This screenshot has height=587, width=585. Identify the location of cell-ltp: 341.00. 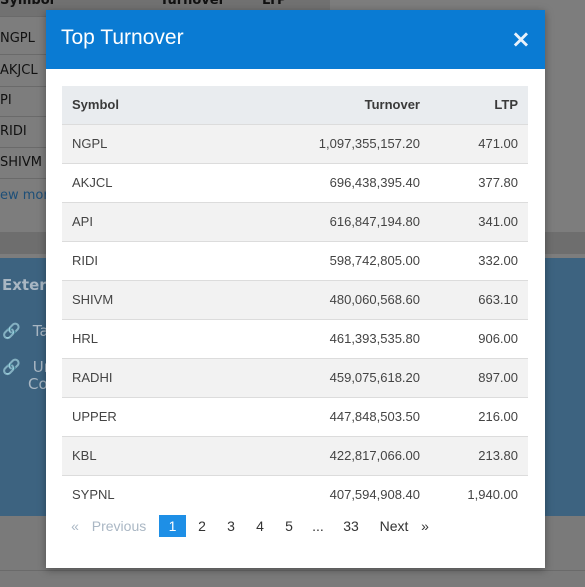
(479, 221).